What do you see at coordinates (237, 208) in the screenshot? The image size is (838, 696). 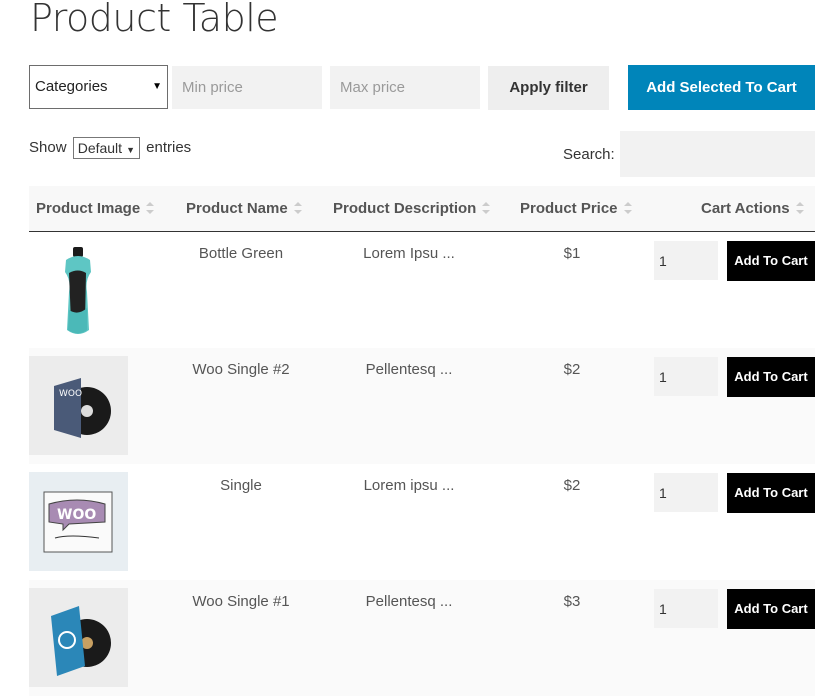 I see `column-label: Product Name` at bounding box center [237, 208].